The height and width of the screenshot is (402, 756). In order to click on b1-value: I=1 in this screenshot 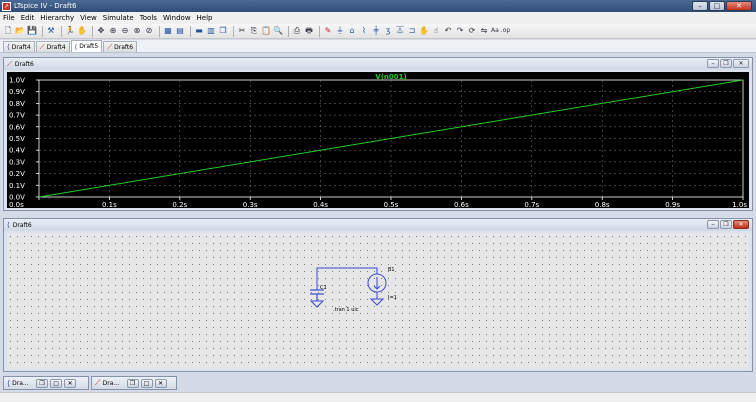, I will do `click(392, 298)`.